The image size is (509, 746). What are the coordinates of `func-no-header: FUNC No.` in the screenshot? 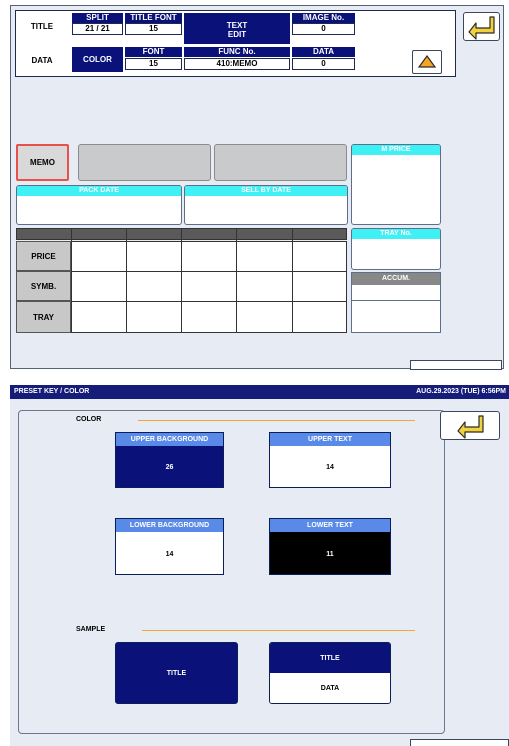 It's located at (237, 52).